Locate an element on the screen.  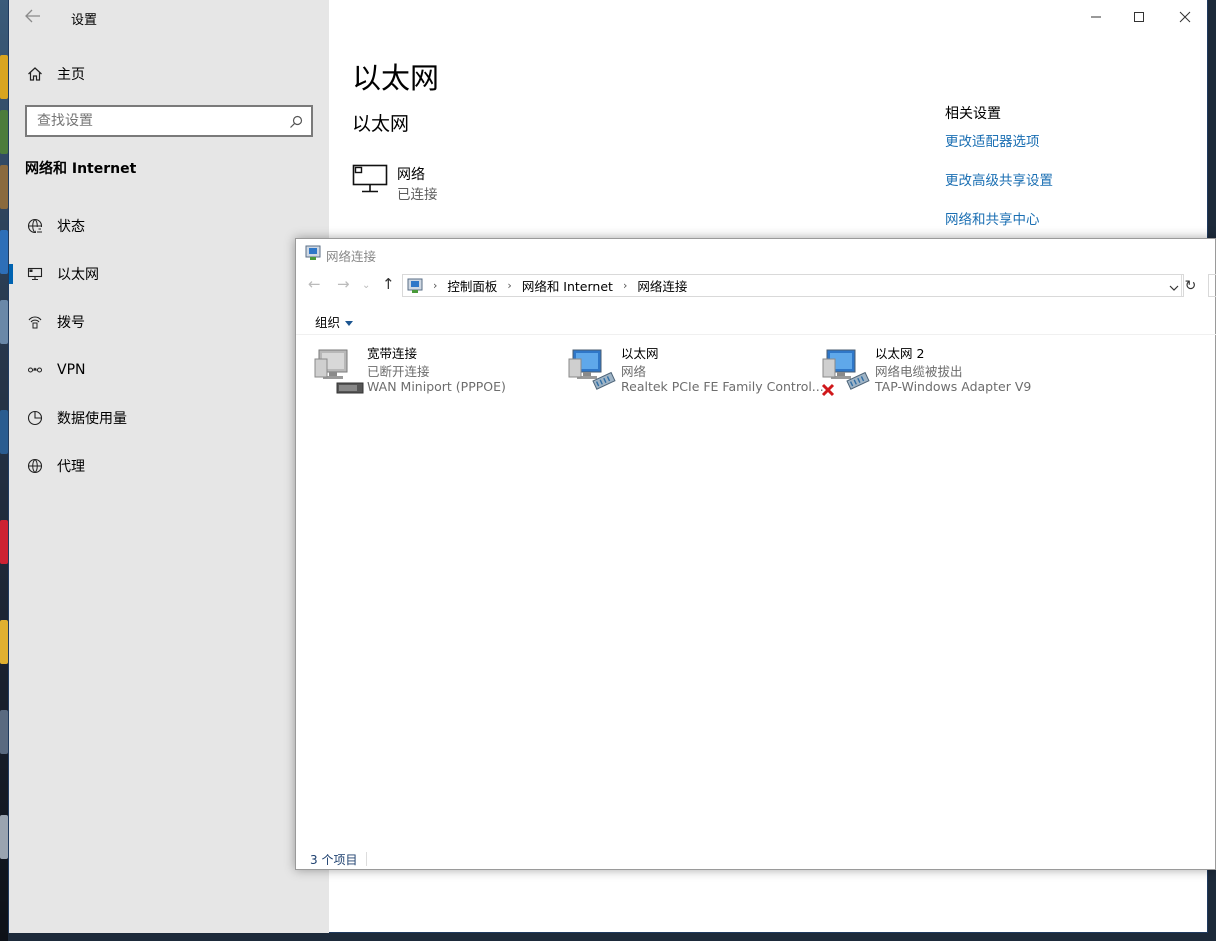
search-input is located at coordinates (152, 121).